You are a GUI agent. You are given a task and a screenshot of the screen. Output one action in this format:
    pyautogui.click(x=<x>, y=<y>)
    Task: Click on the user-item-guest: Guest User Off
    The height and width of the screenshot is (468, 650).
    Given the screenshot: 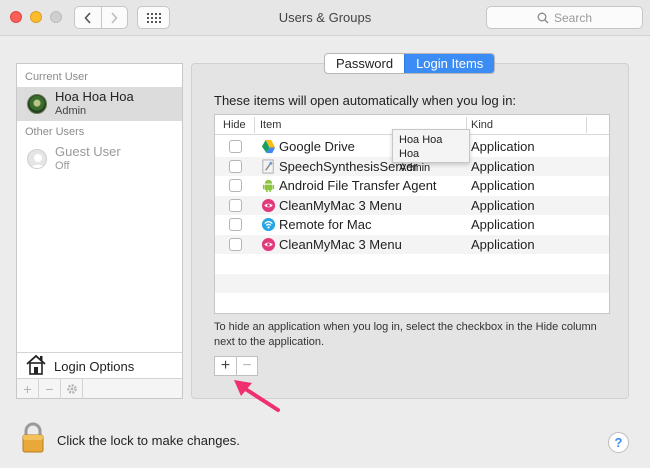 What is the action you would take?
    pyautogui.click(x=99, y=159)
    